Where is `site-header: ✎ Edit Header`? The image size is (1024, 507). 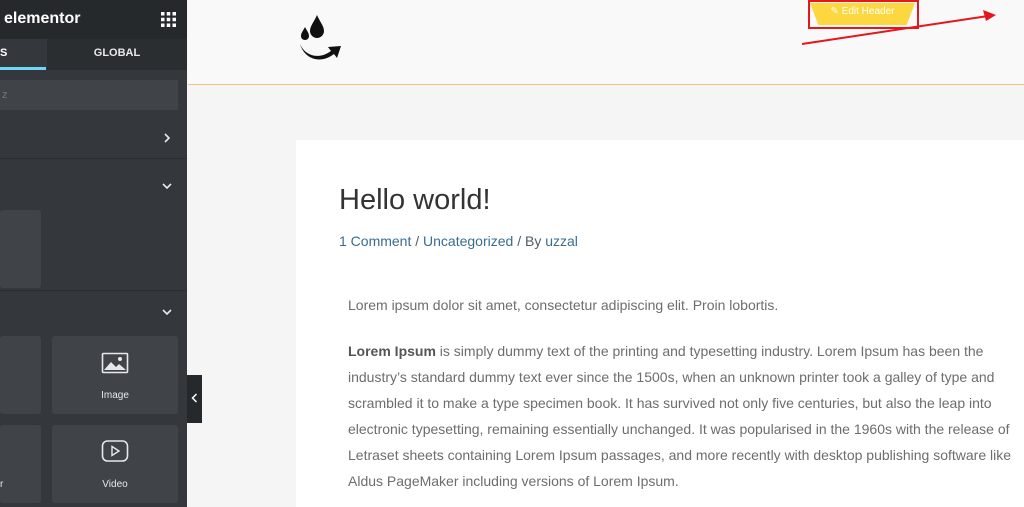
site-header: ✎ Edit Header is located at coordinates (606, 42).